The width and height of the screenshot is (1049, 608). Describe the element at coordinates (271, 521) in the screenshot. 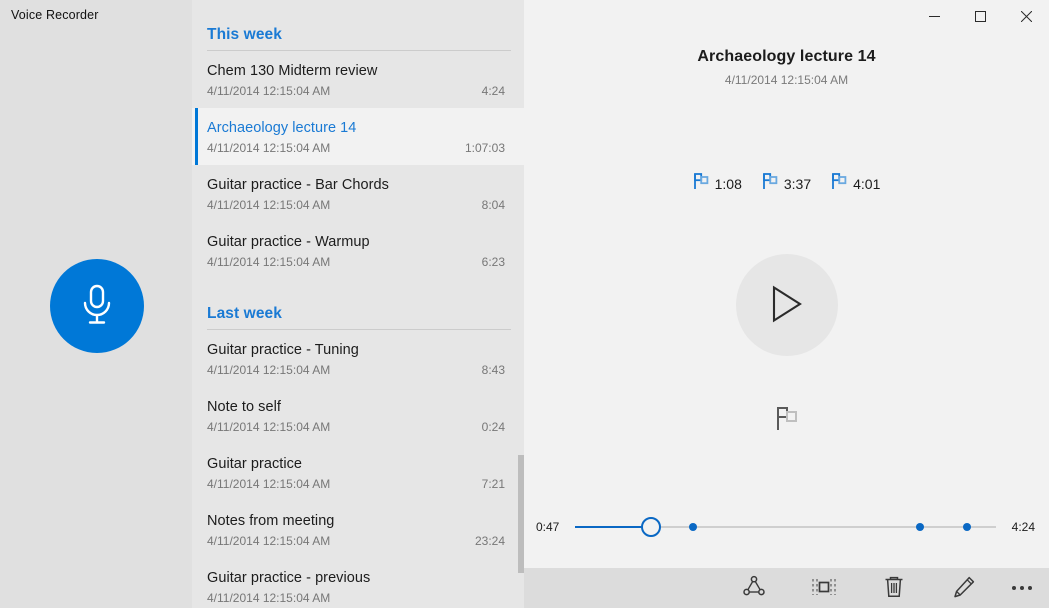

I see `recording-title: Notes from meeting` at that location.